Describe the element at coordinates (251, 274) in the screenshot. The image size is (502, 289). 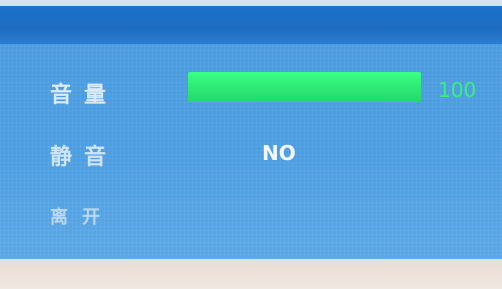
I see `bottom-strip` at that location.